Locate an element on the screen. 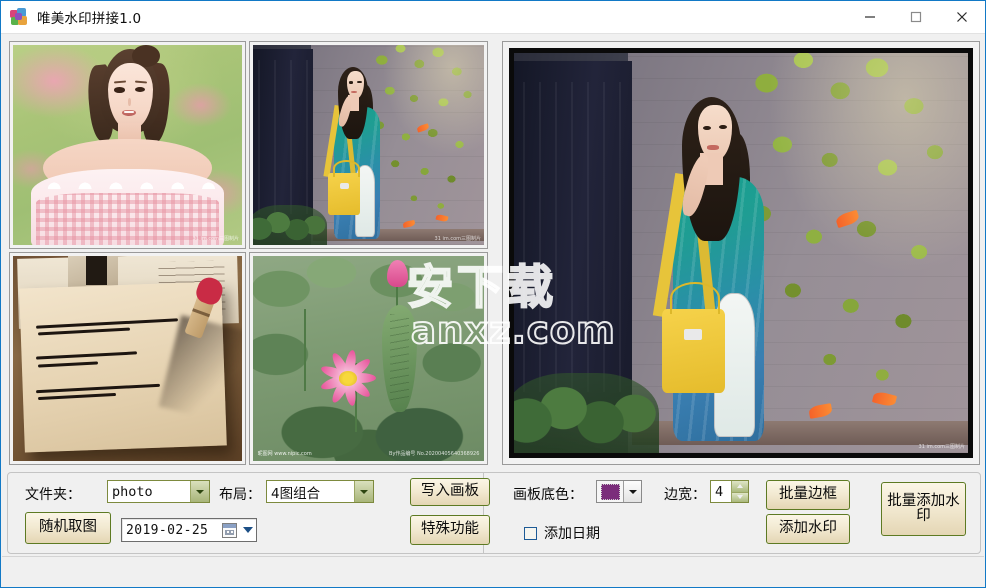  layout-combo: 4图组合 is located at coordinates (320, 491).